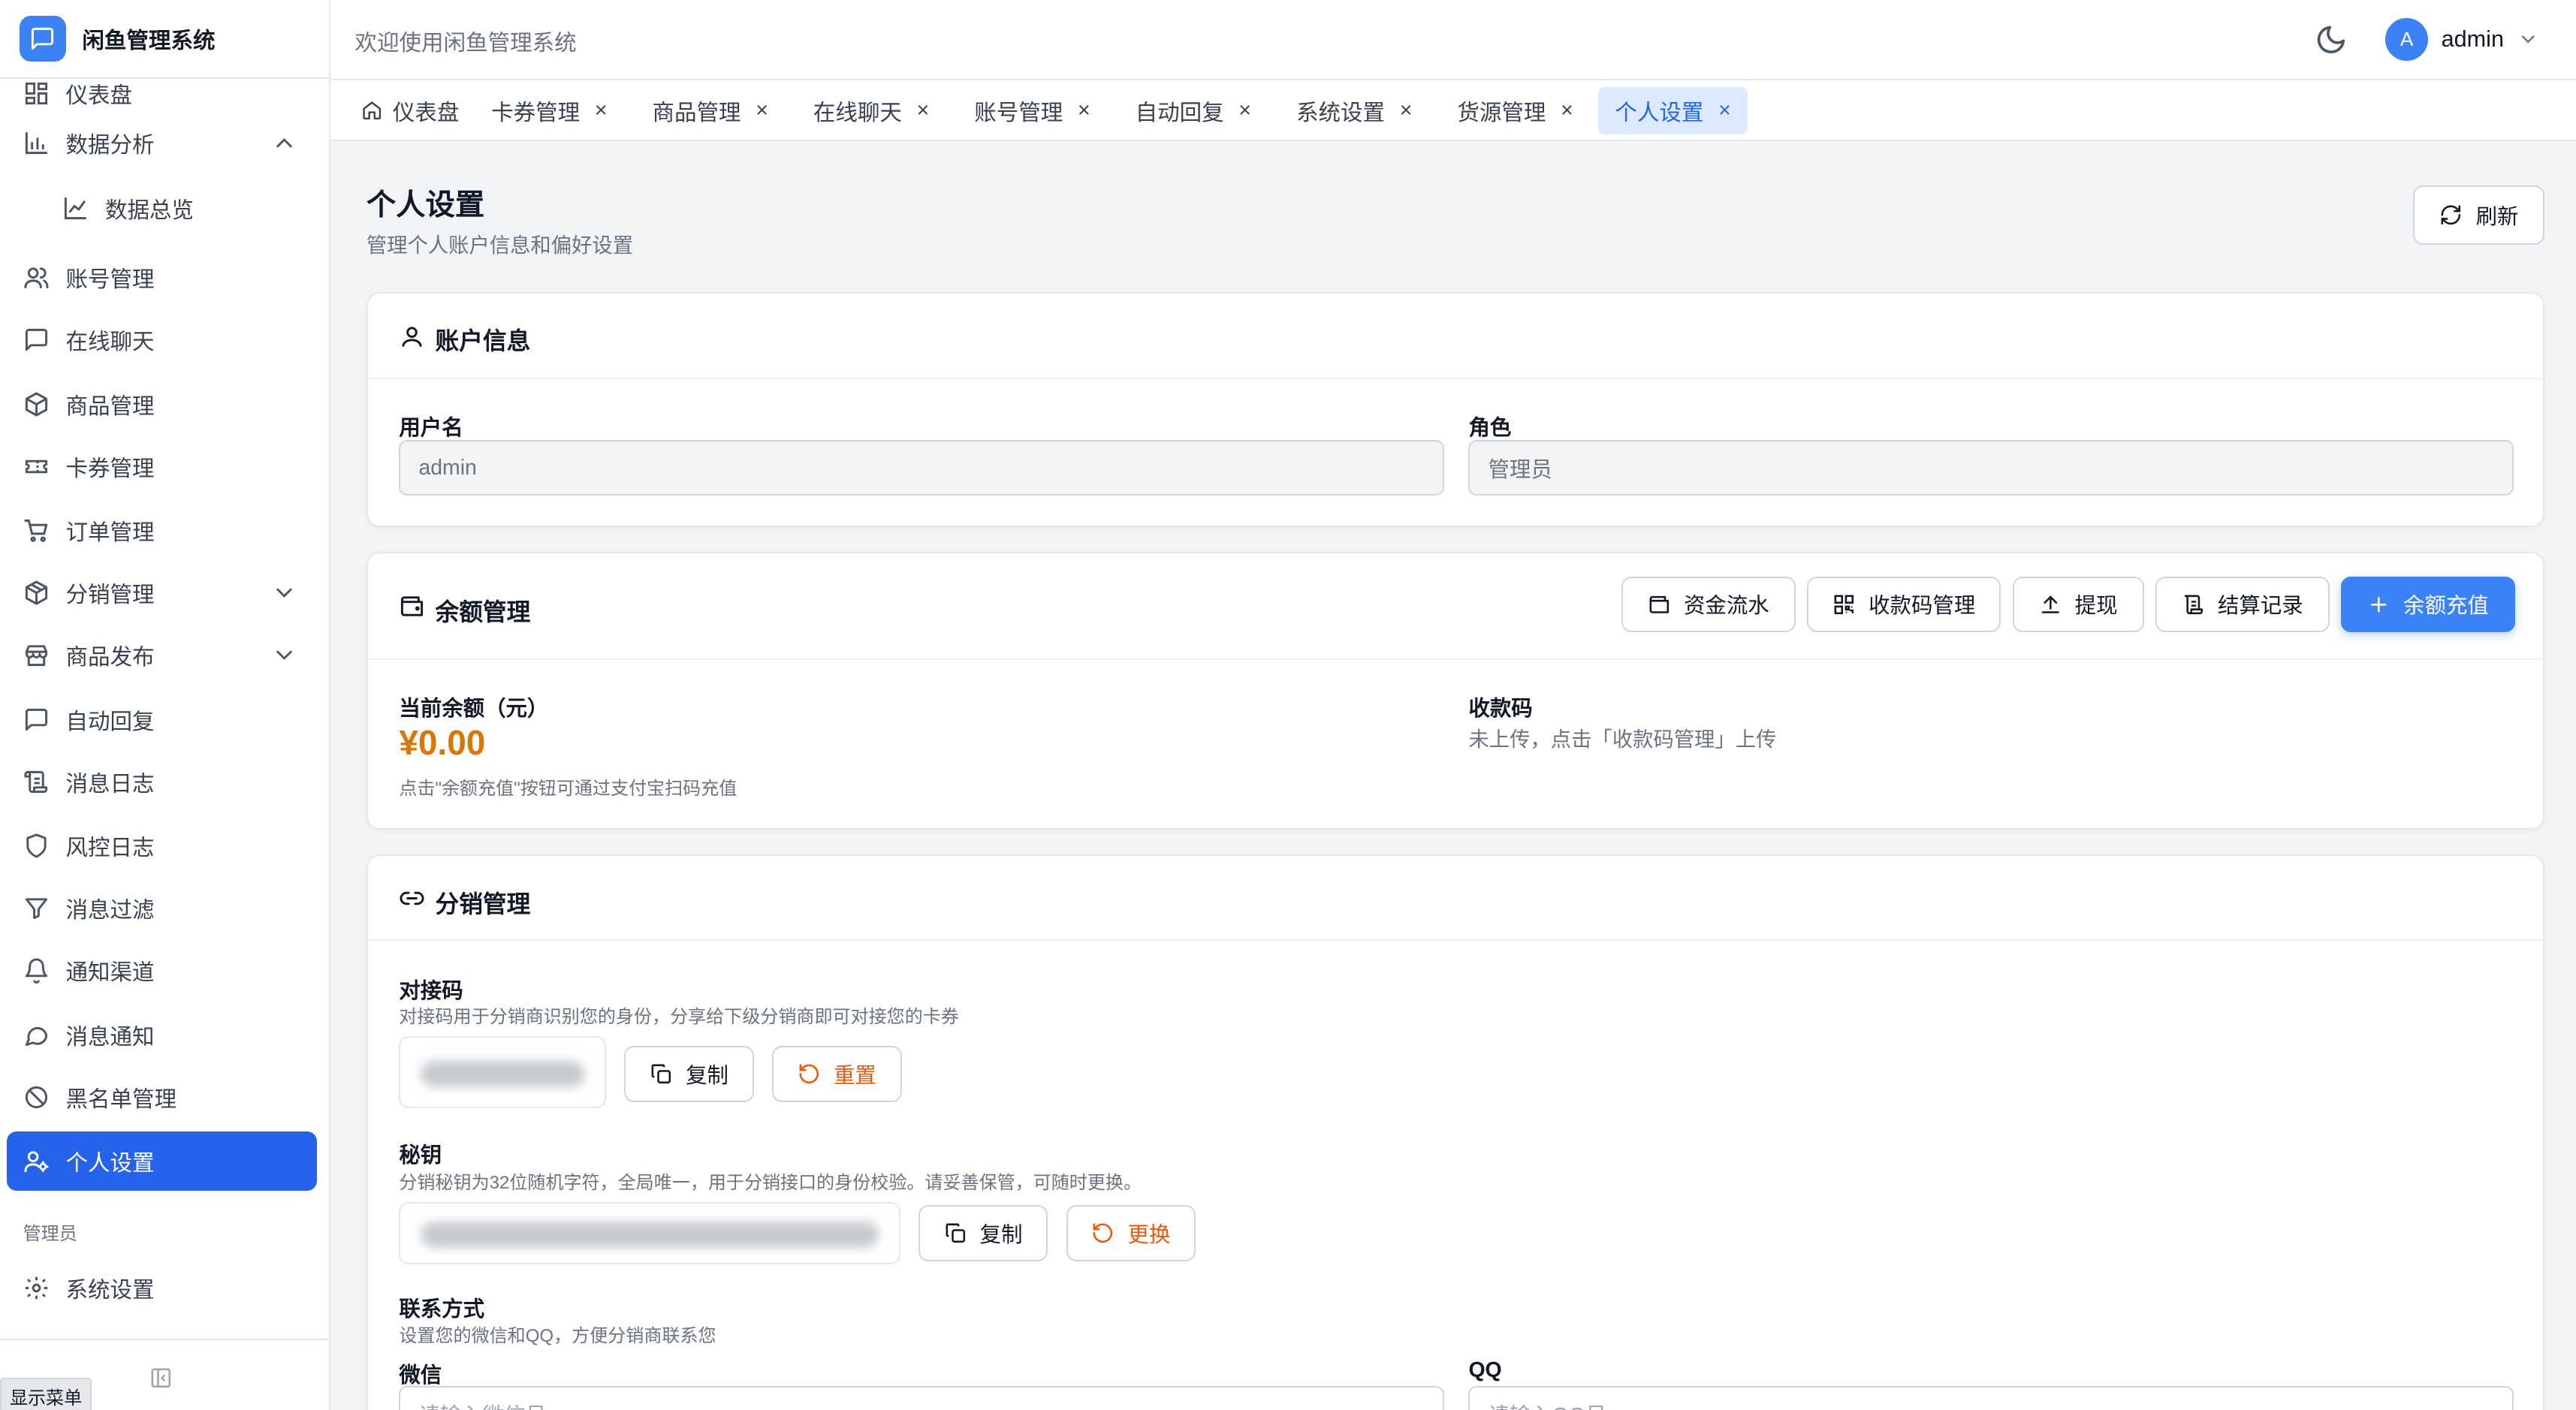 Image resolution: width=2576 pixels, height=1410 pixels. Describe the element at coordinates (43, 38) in the screenshot. I see `chat-logo-icon` at that location.